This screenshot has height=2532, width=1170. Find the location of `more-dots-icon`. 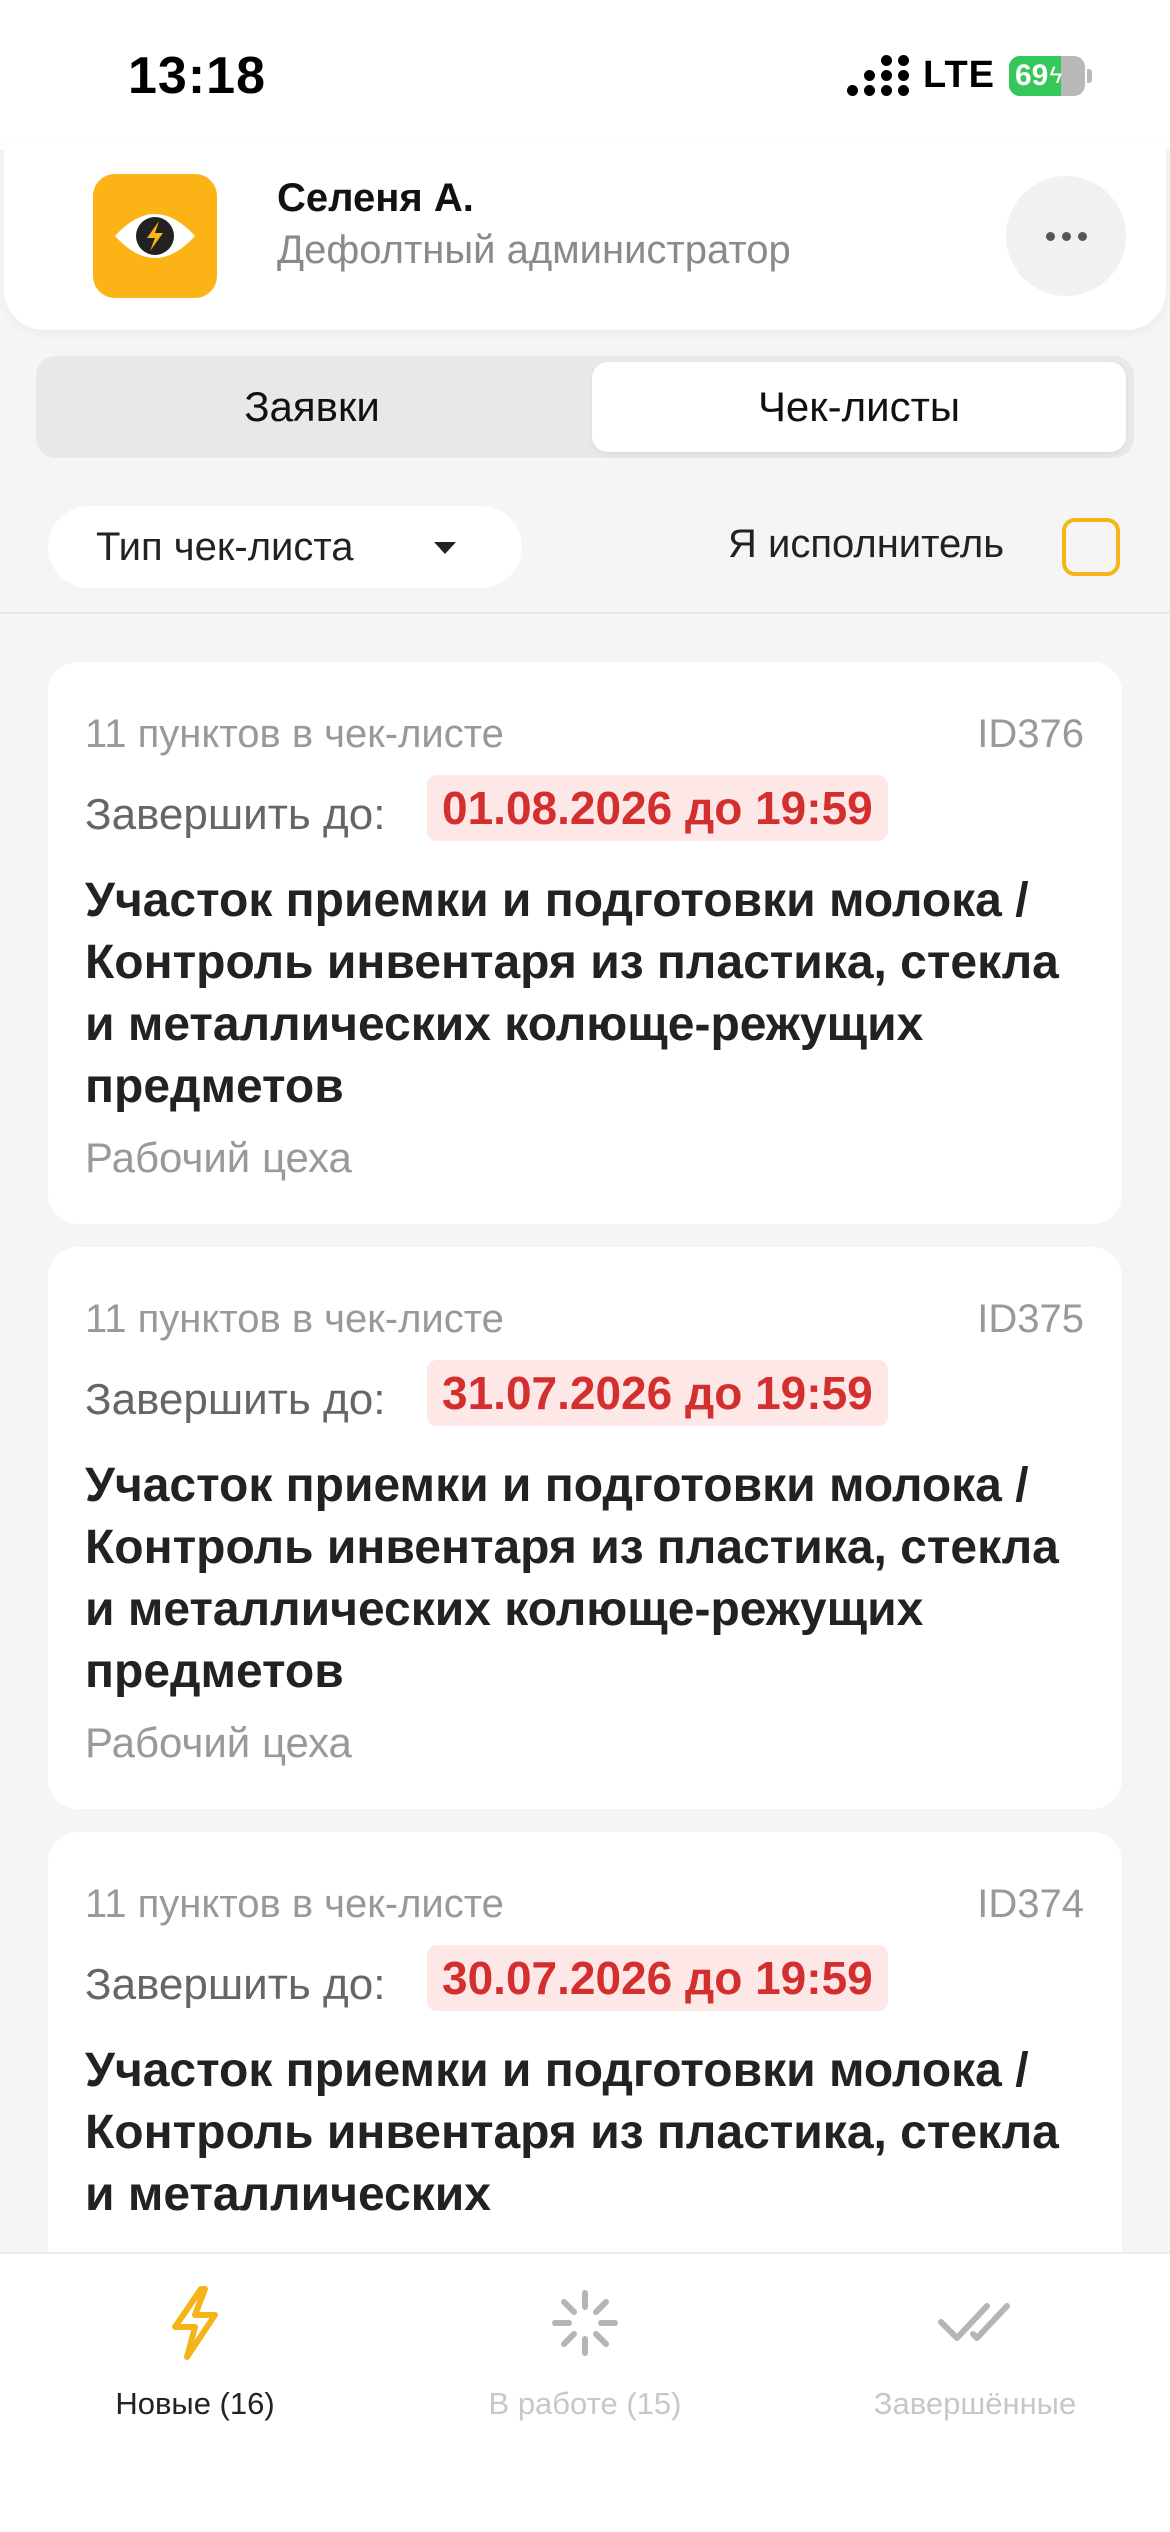

more-dots-icon is located at coordinates (1050, 236).